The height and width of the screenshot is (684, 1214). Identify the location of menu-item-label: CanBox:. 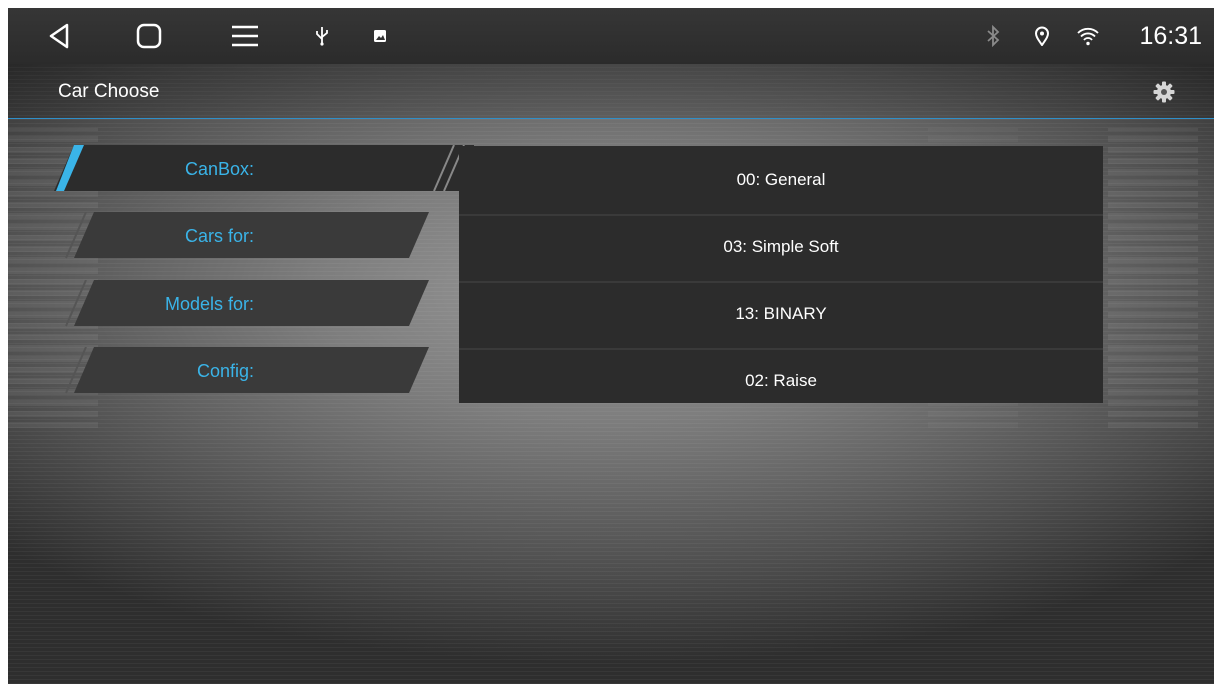
(219, 169).